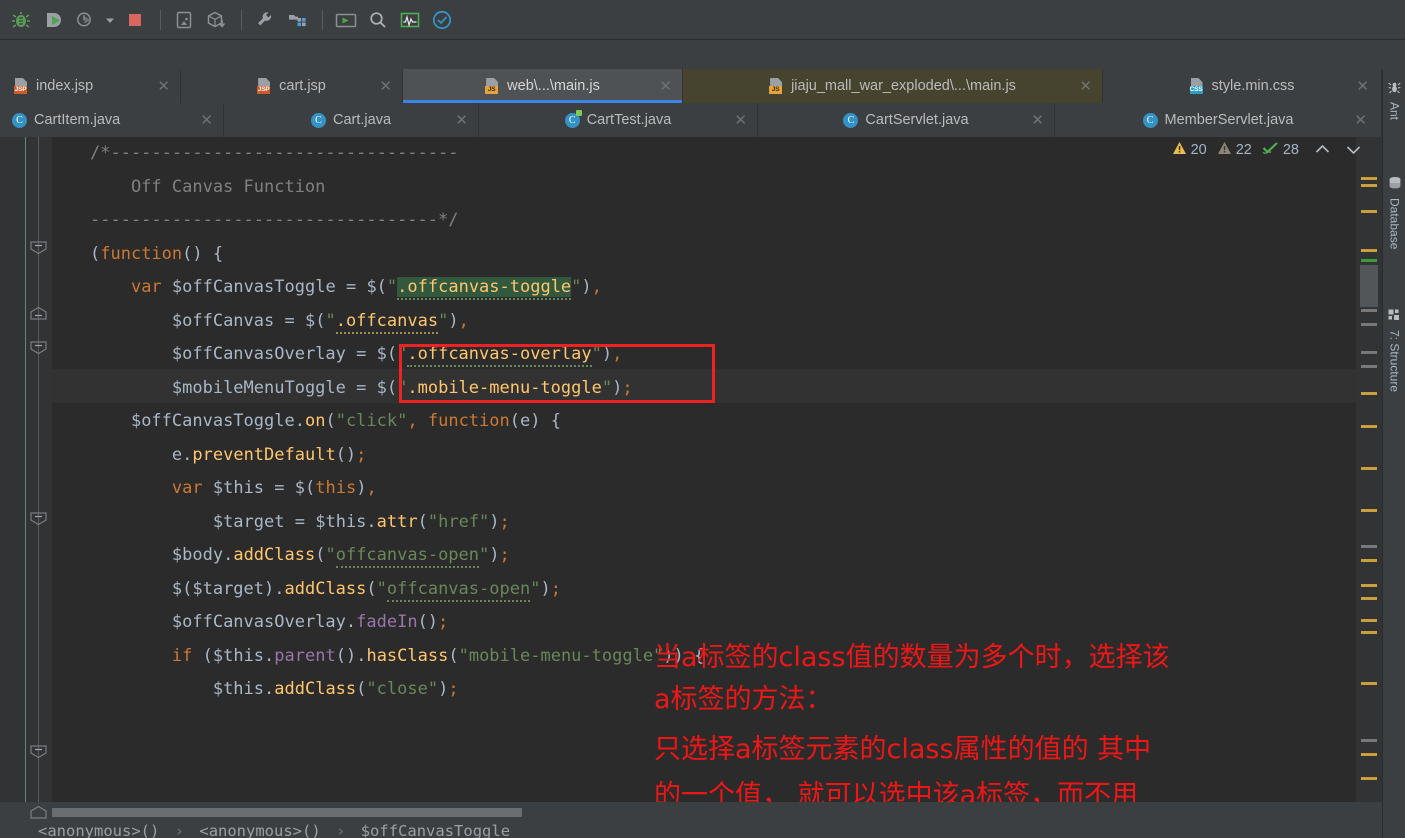 The image size is (1405, 838). What do you see at coordinates (704, 812) in the screenshot?
I see `horizontal-scrollbar` at bounding box center [704, 812].